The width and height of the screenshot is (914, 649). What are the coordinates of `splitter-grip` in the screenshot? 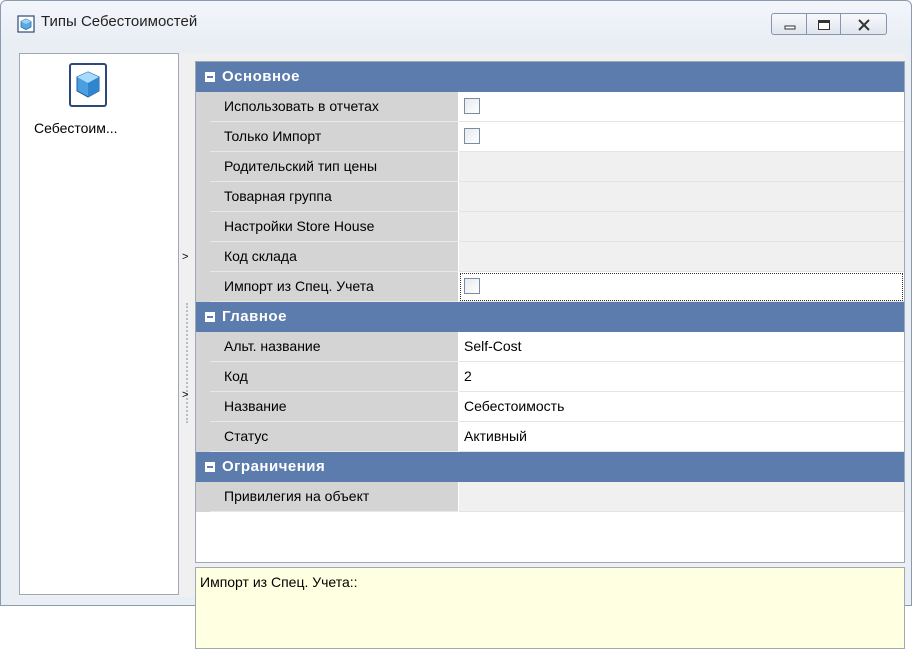 It's located at (187, 363).